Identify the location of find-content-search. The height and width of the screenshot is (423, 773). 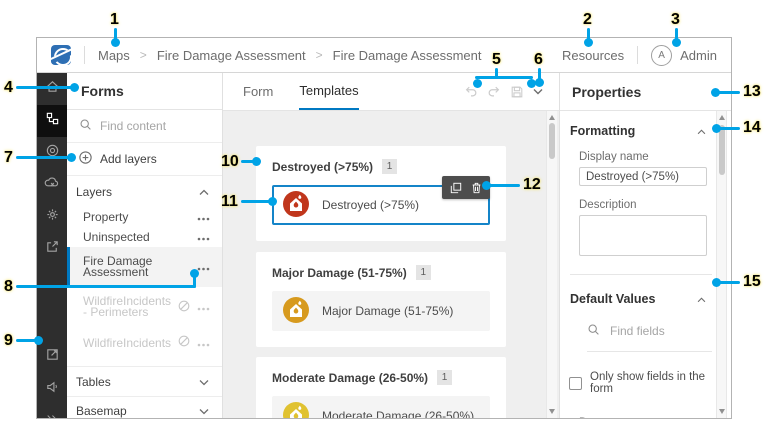
(144, 126).